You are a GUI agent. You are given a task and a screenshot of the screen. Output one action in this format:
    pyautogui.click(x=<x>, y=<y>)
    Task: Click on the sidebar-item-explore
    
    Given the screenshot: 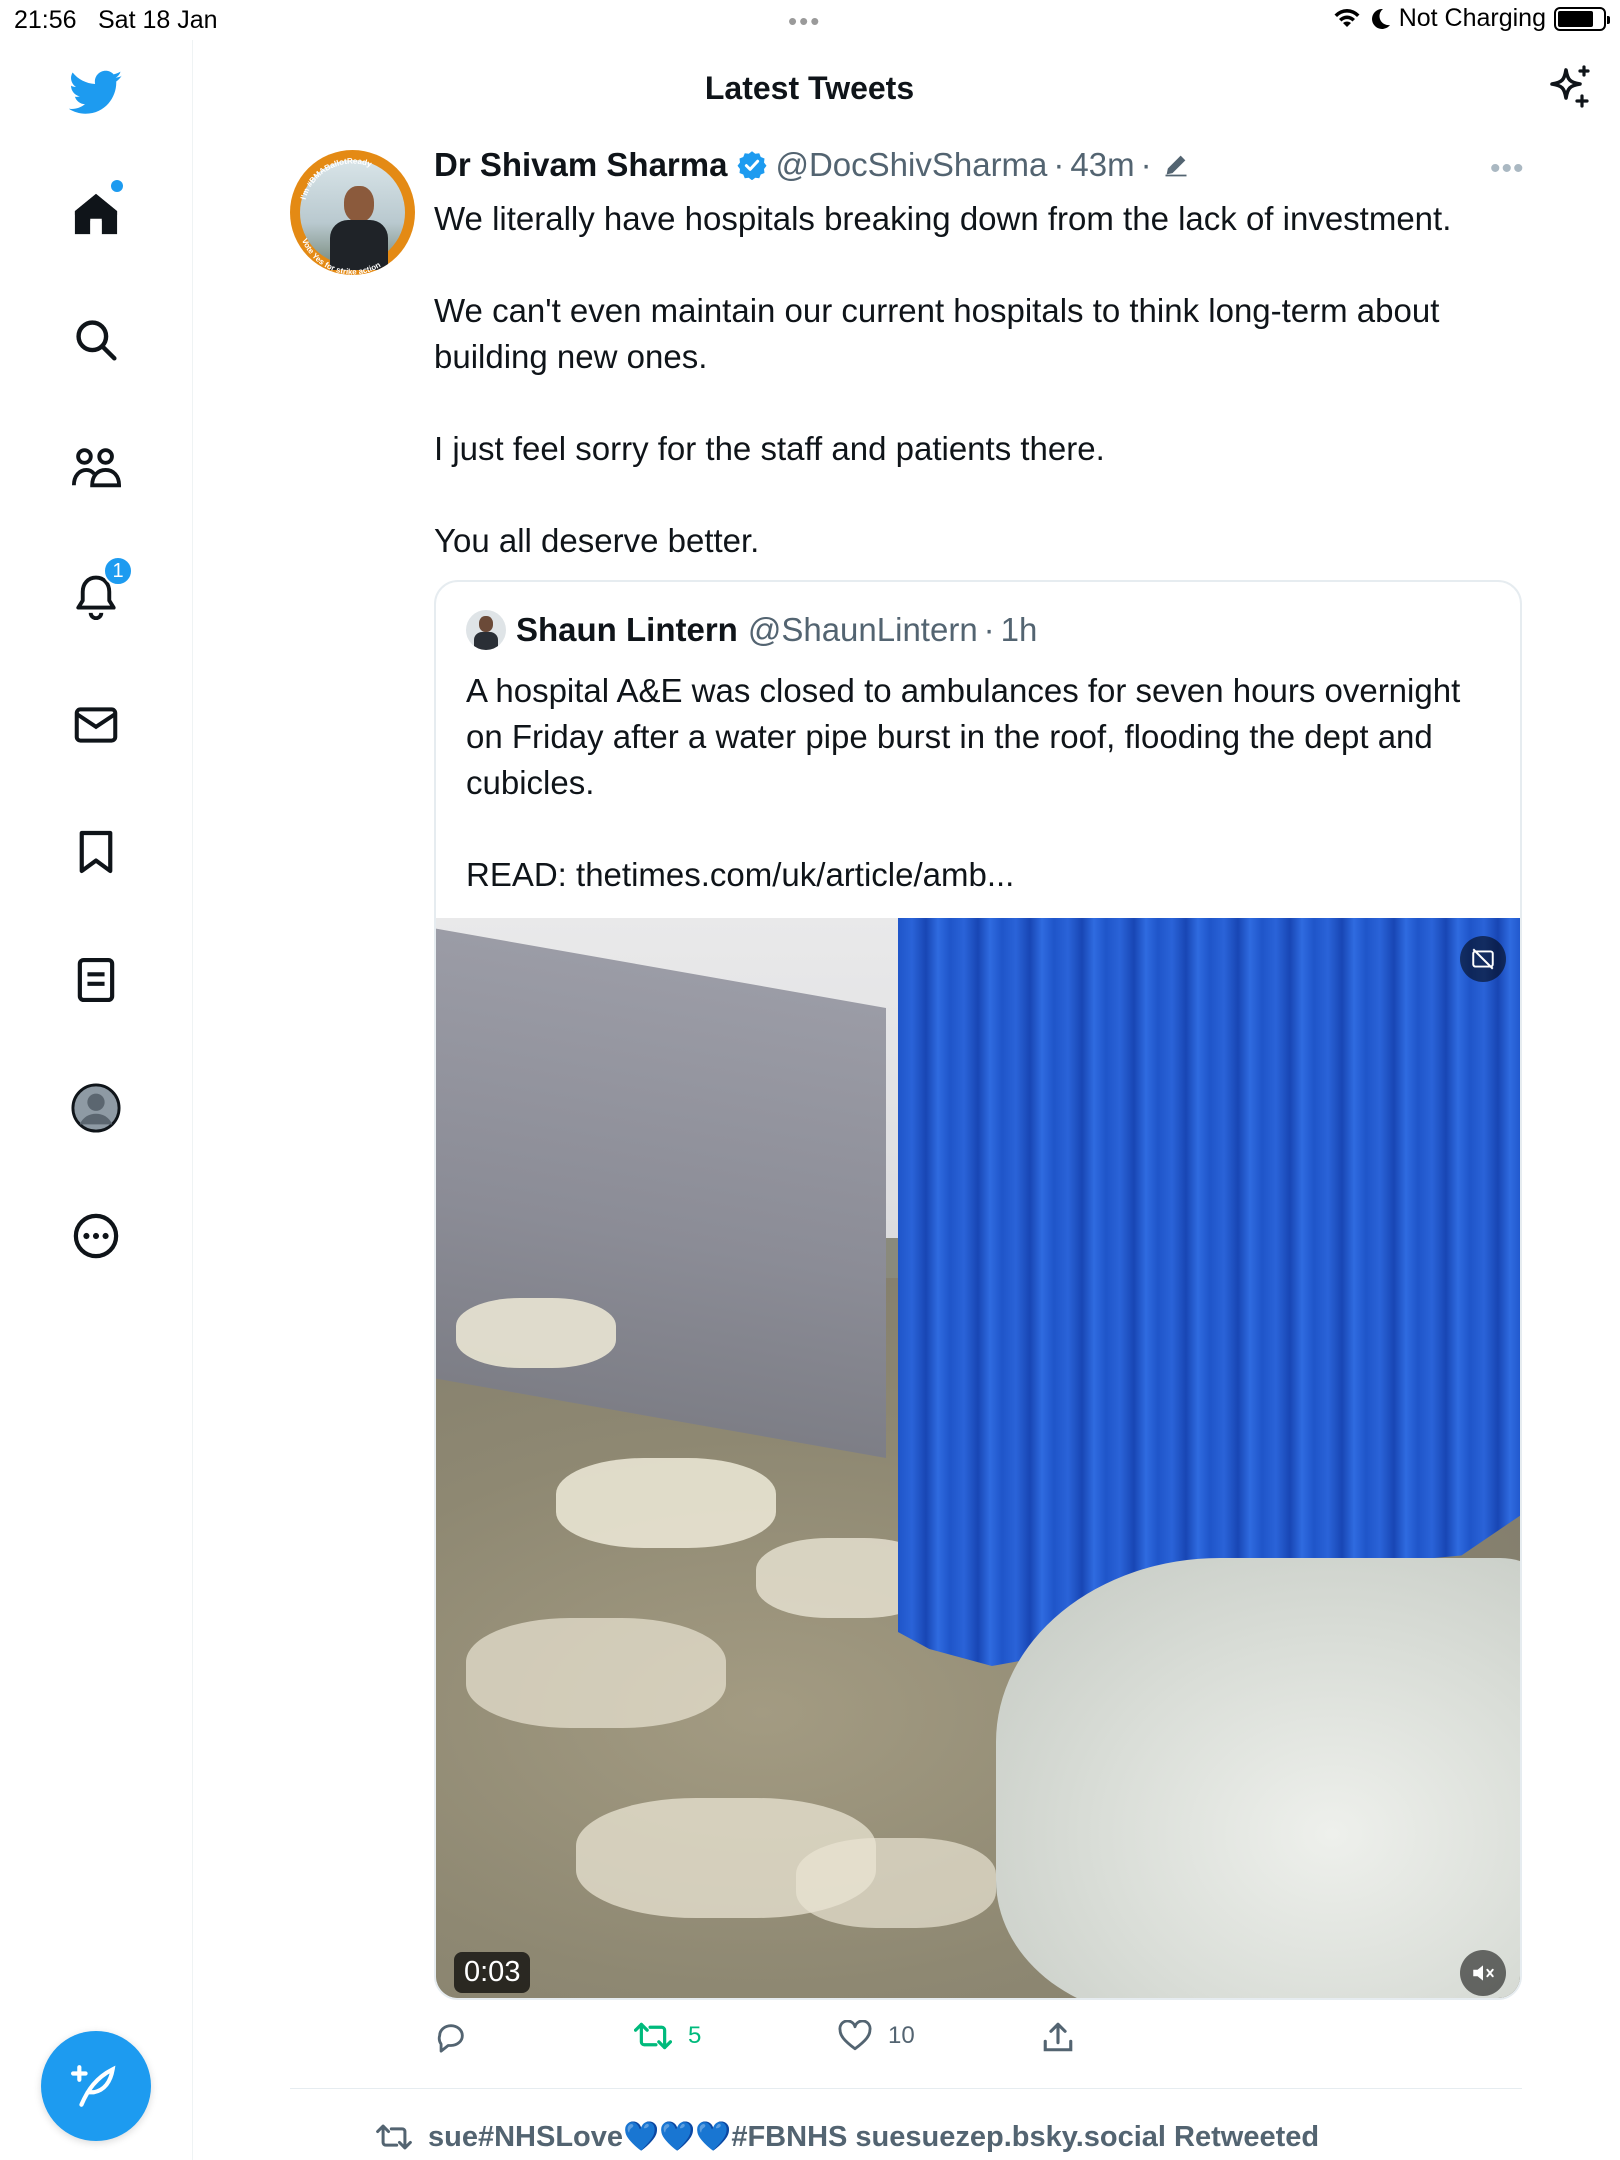 What is the action you would take?
    pyautogui.click(x=96, y=340)
    